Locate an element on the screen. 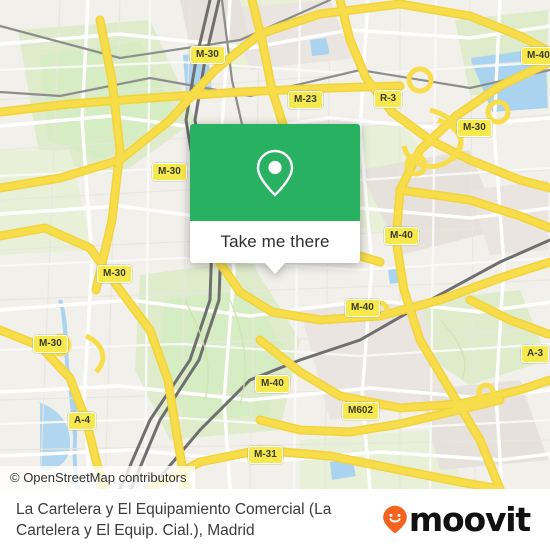 Image resolution: width=550 pixels, height=550 pixels. road-shield: M-23 is located at coordinates (305, 100).